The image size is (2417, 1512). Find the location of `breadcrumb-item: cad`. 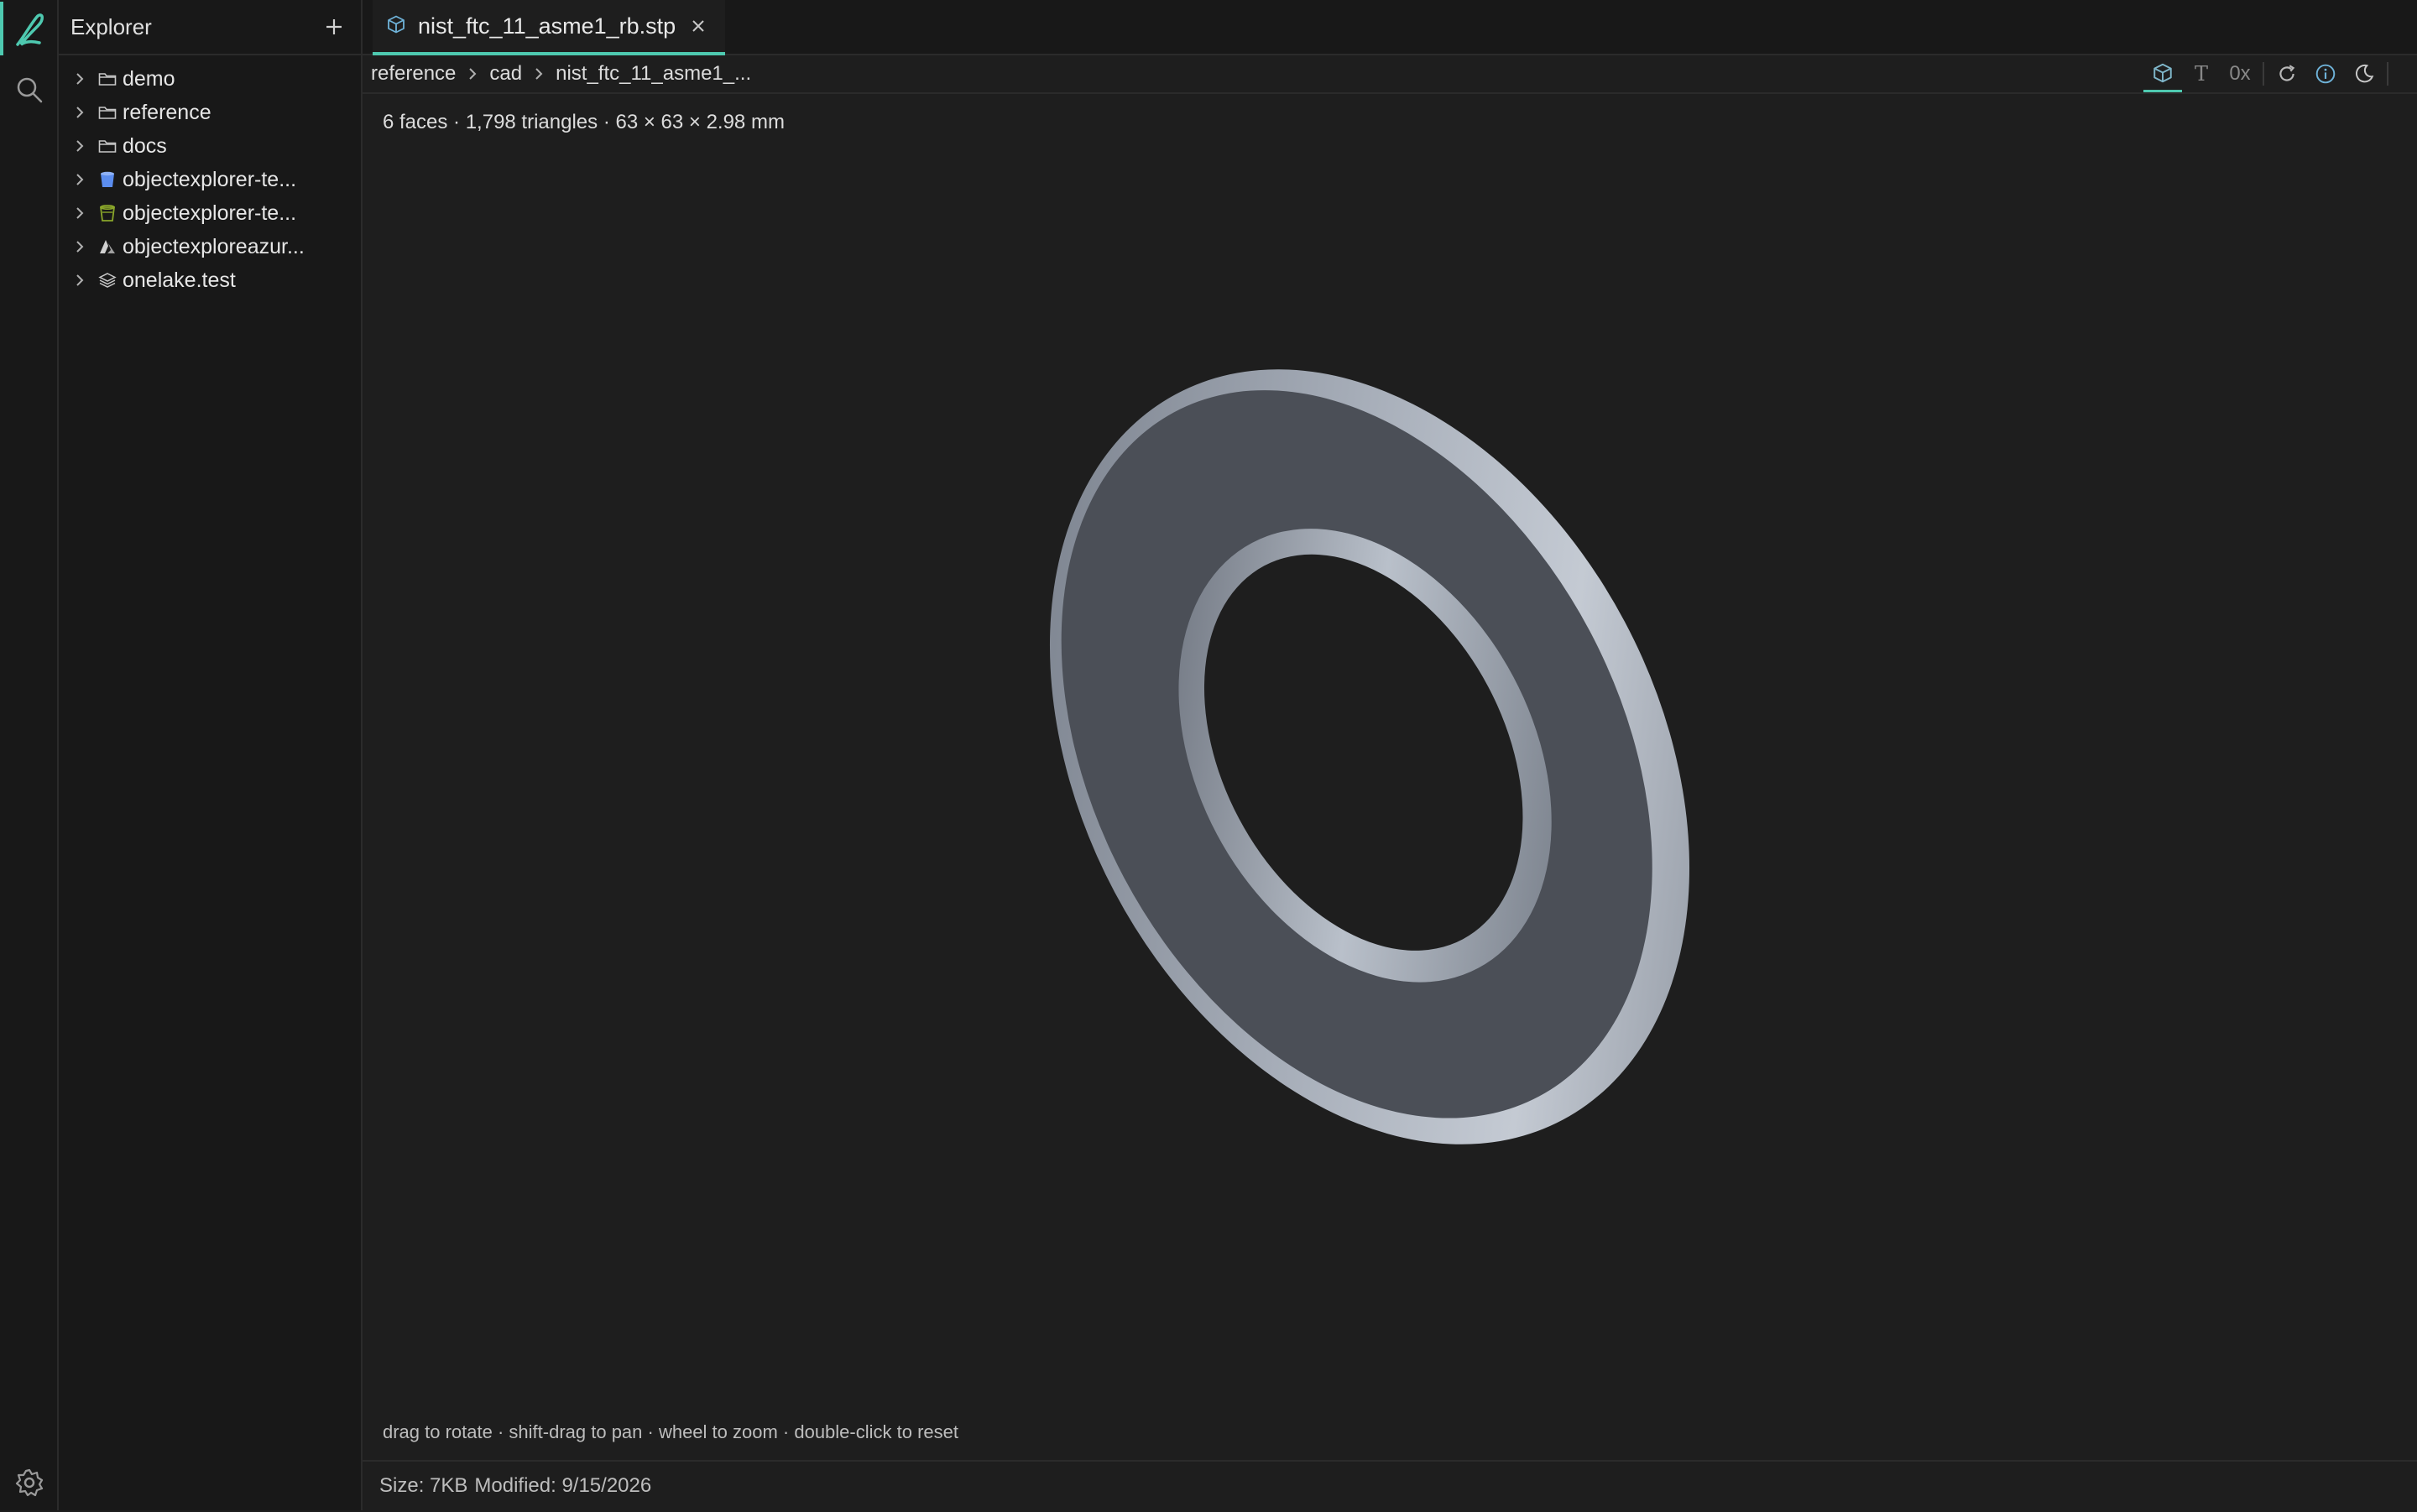

breadcrumb-item: cad is located at coordinates (505, 74).